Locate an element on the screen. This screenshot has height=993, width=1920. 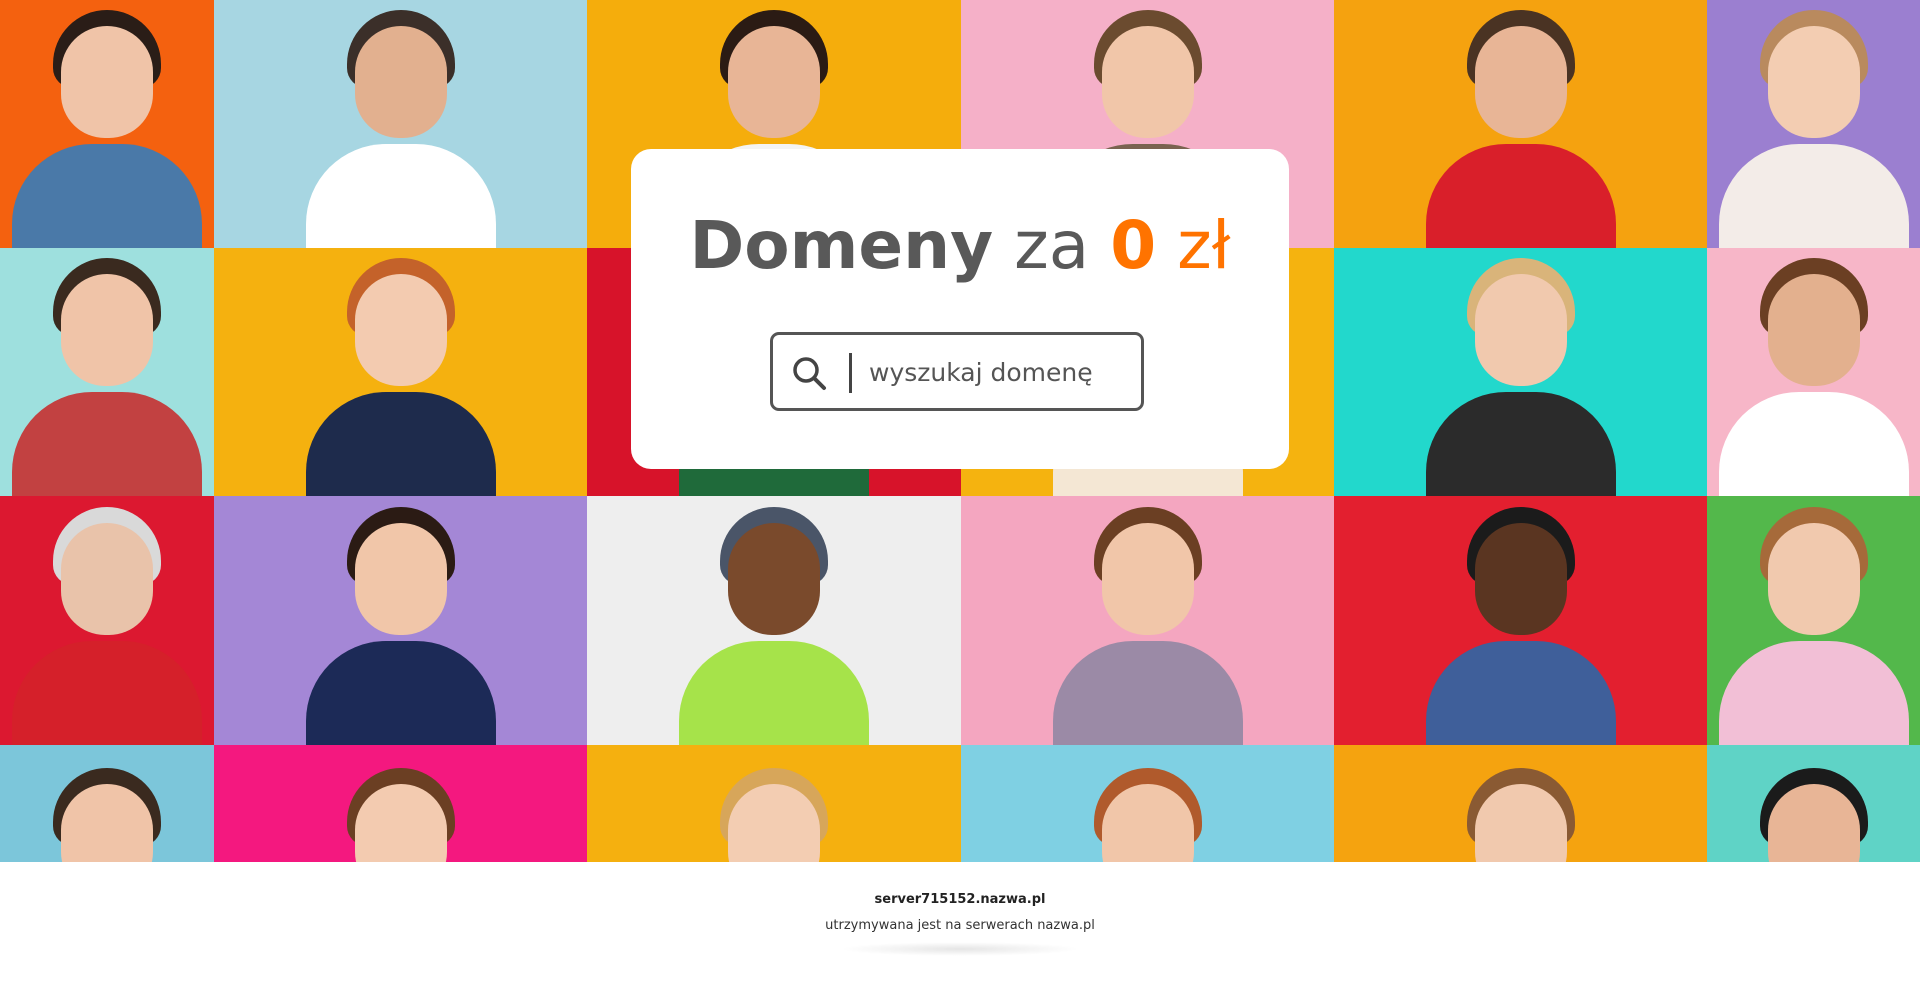
search-icon is located at coordinates (809, 373).